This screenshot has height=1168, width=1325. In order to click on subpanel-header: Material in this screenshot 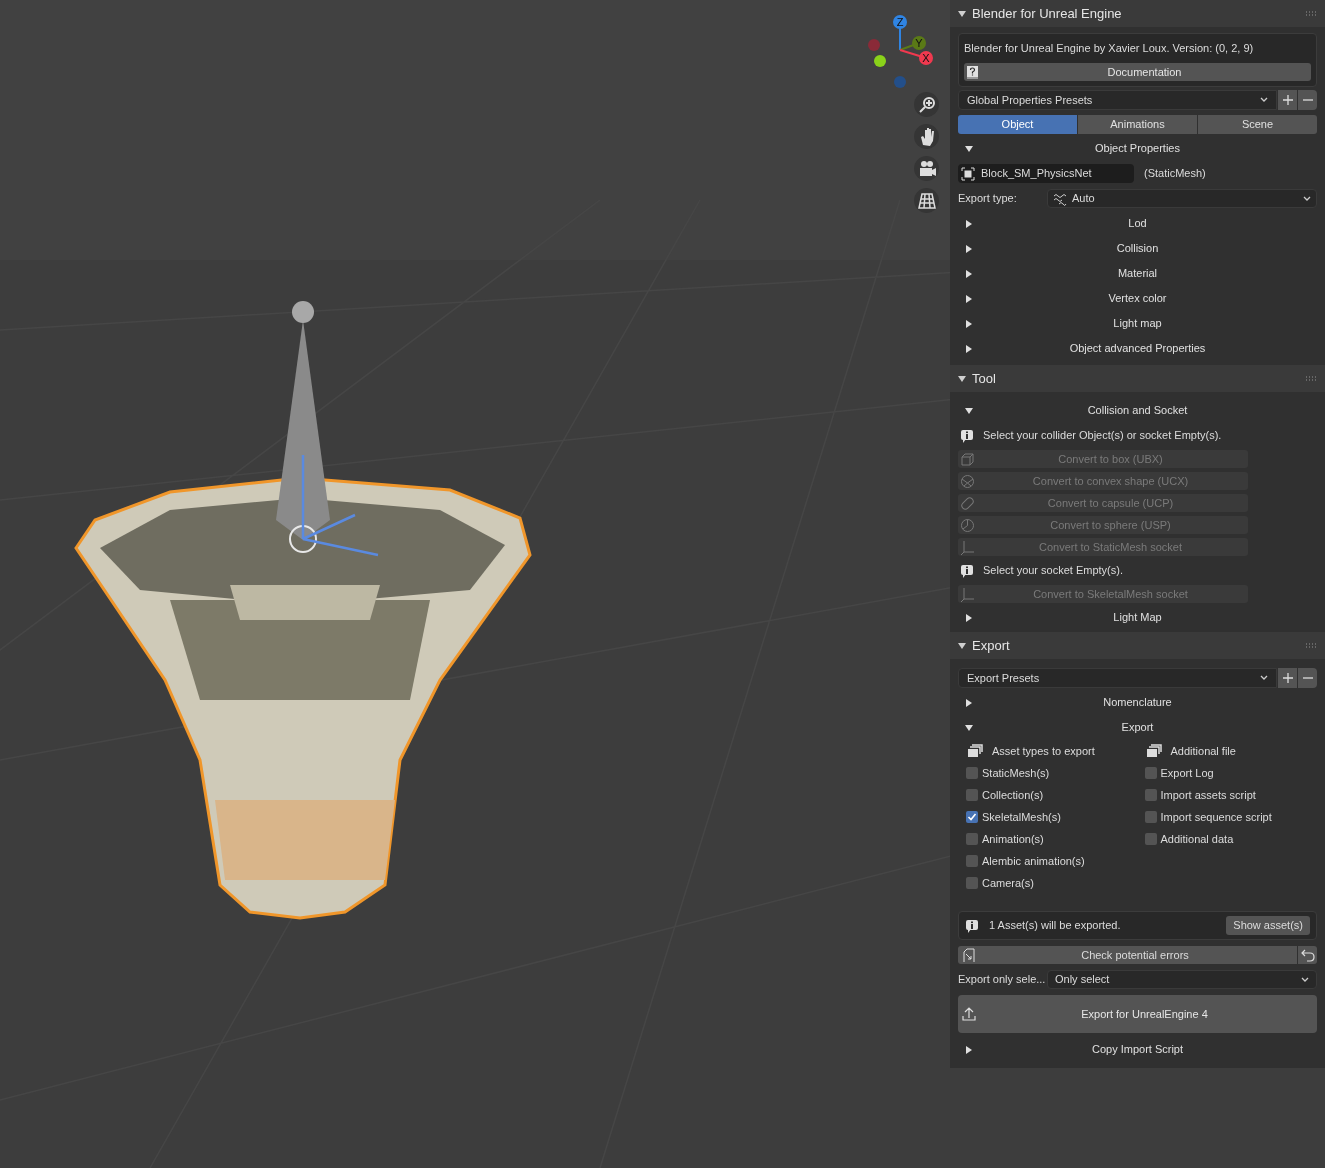, I will do `click(1137, 273)`.